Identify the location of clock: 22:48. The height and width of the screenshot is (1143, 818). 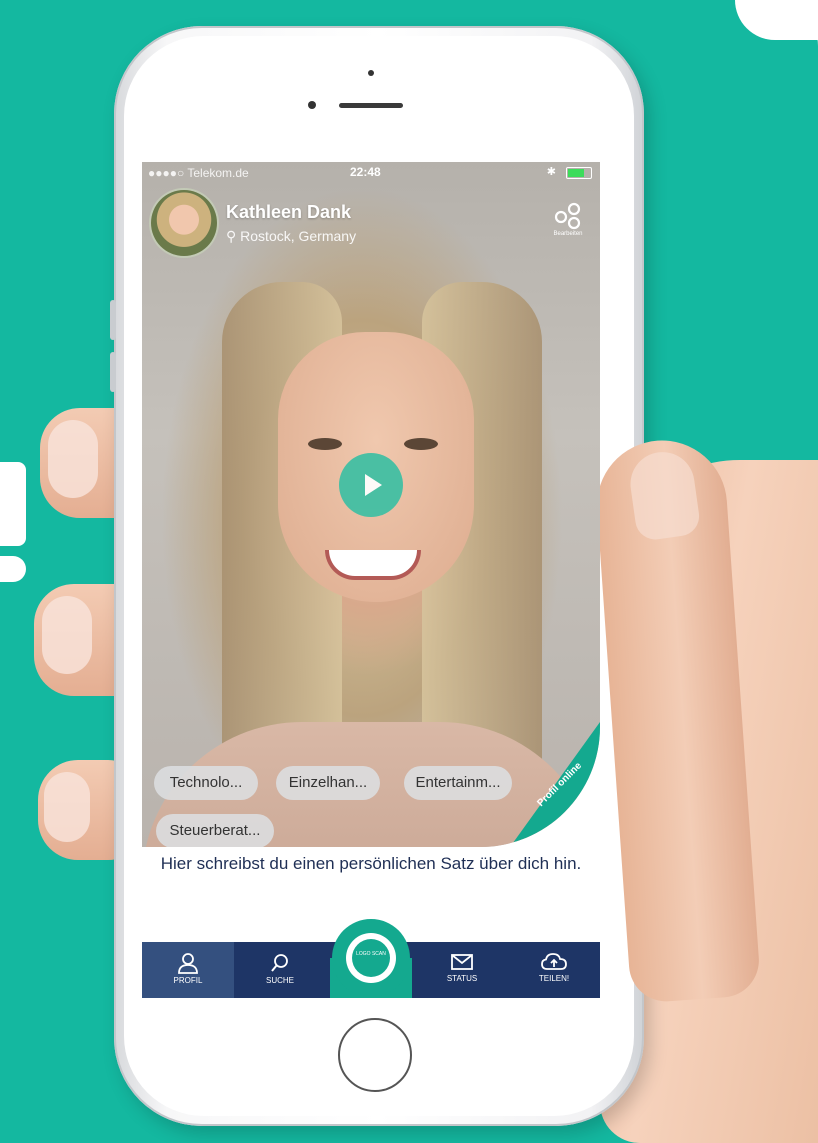
(365, 172).